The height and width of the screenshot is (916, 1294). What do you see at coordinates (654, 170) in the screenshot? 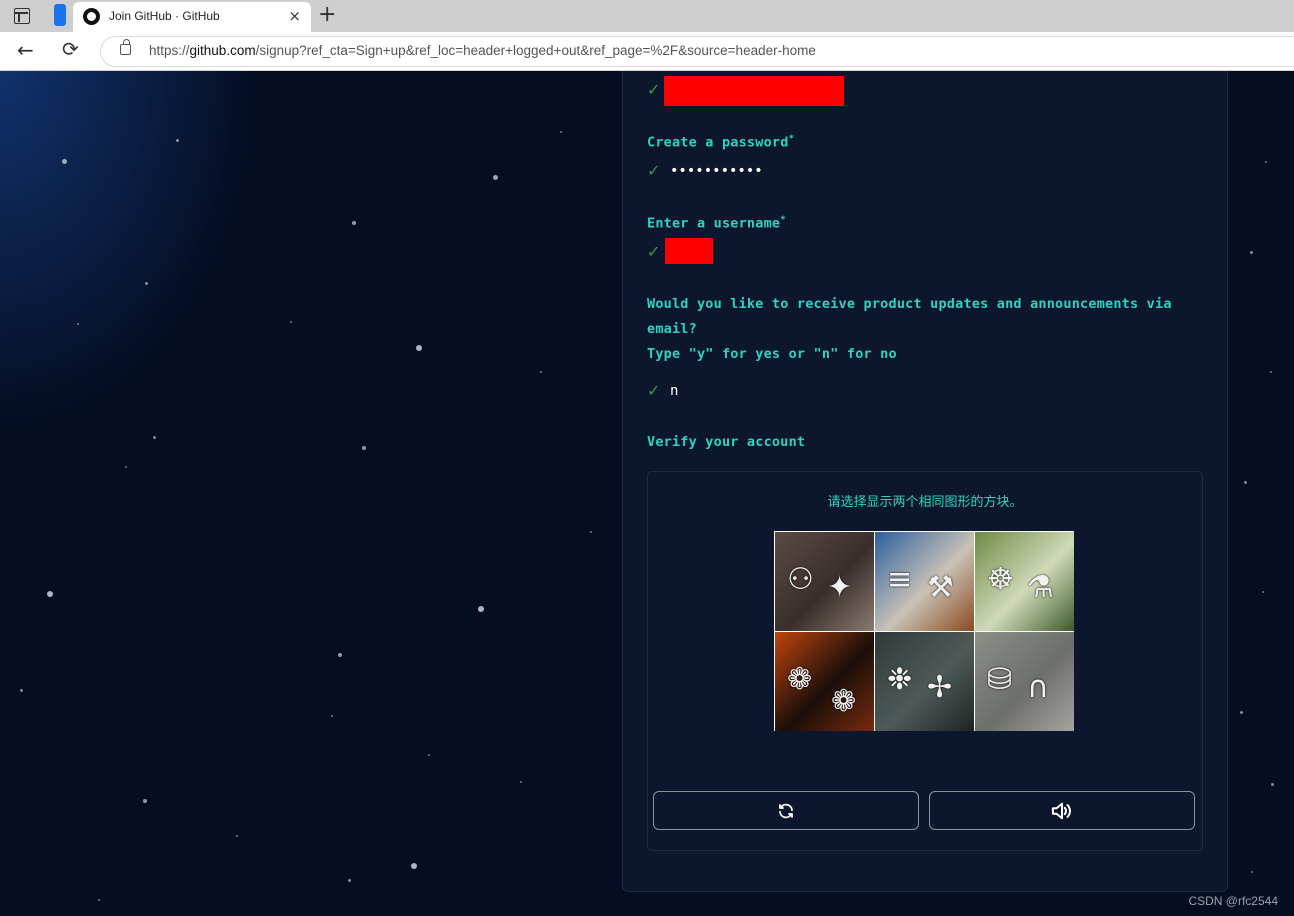
I see `password-check-icon: ✓` at bounding box center [654, 170].